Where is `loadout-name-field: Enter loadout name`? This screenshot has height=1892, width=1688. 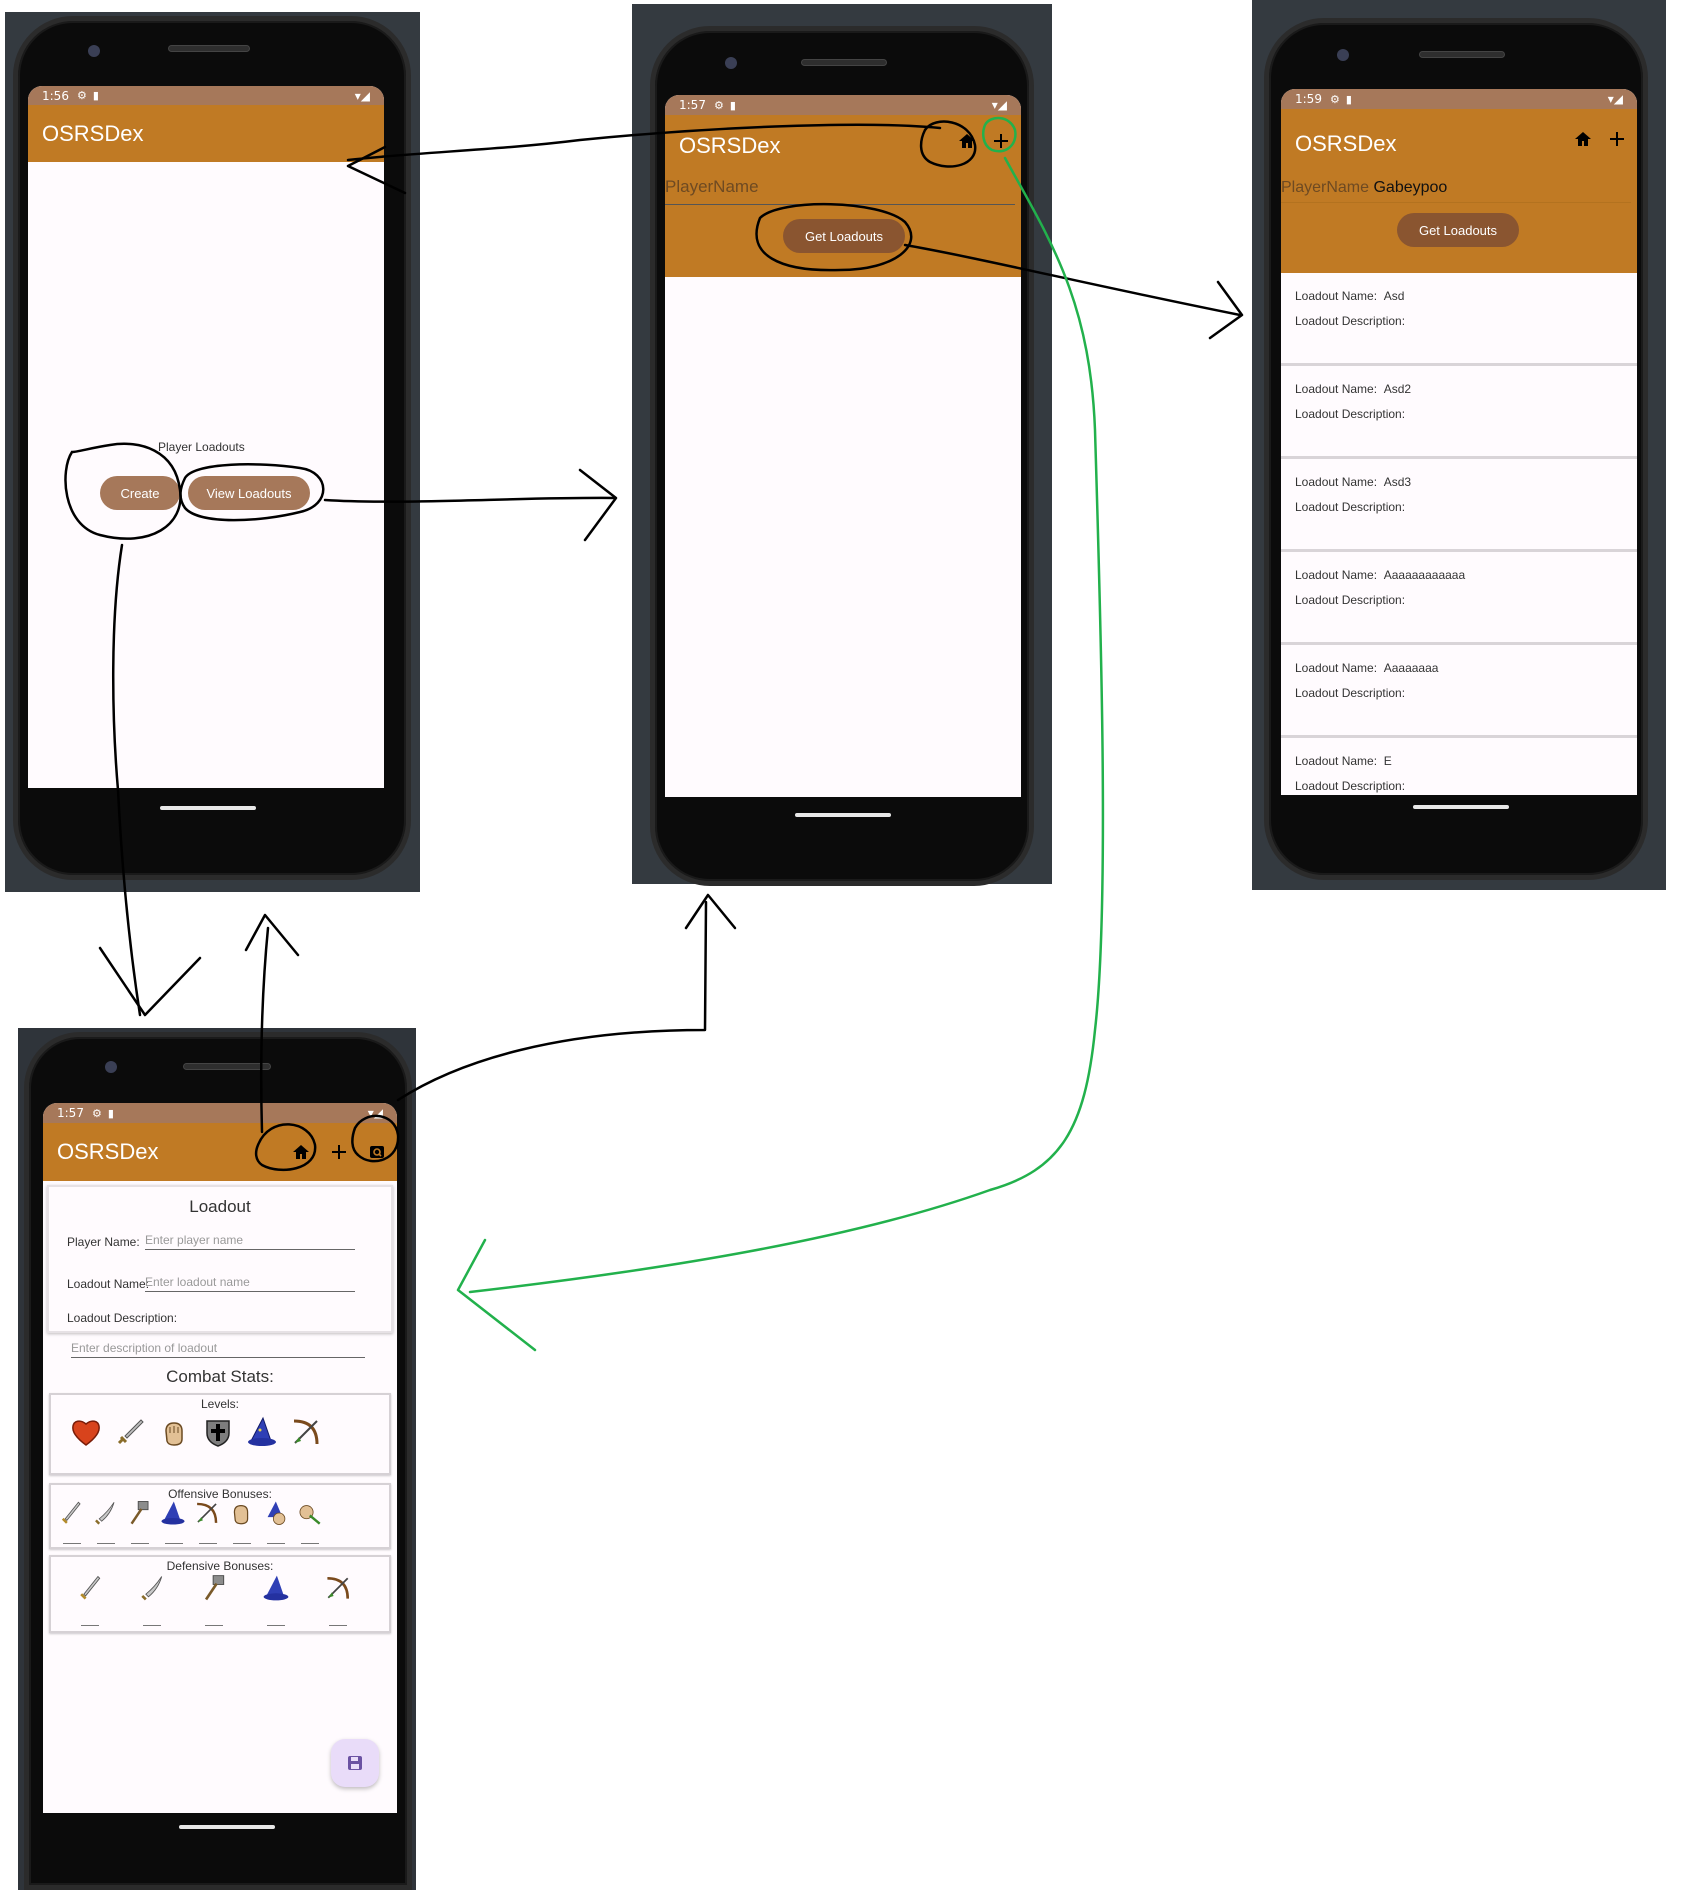 loadout-name-field: Enter loadout name is located at coordinates (250, 1283).